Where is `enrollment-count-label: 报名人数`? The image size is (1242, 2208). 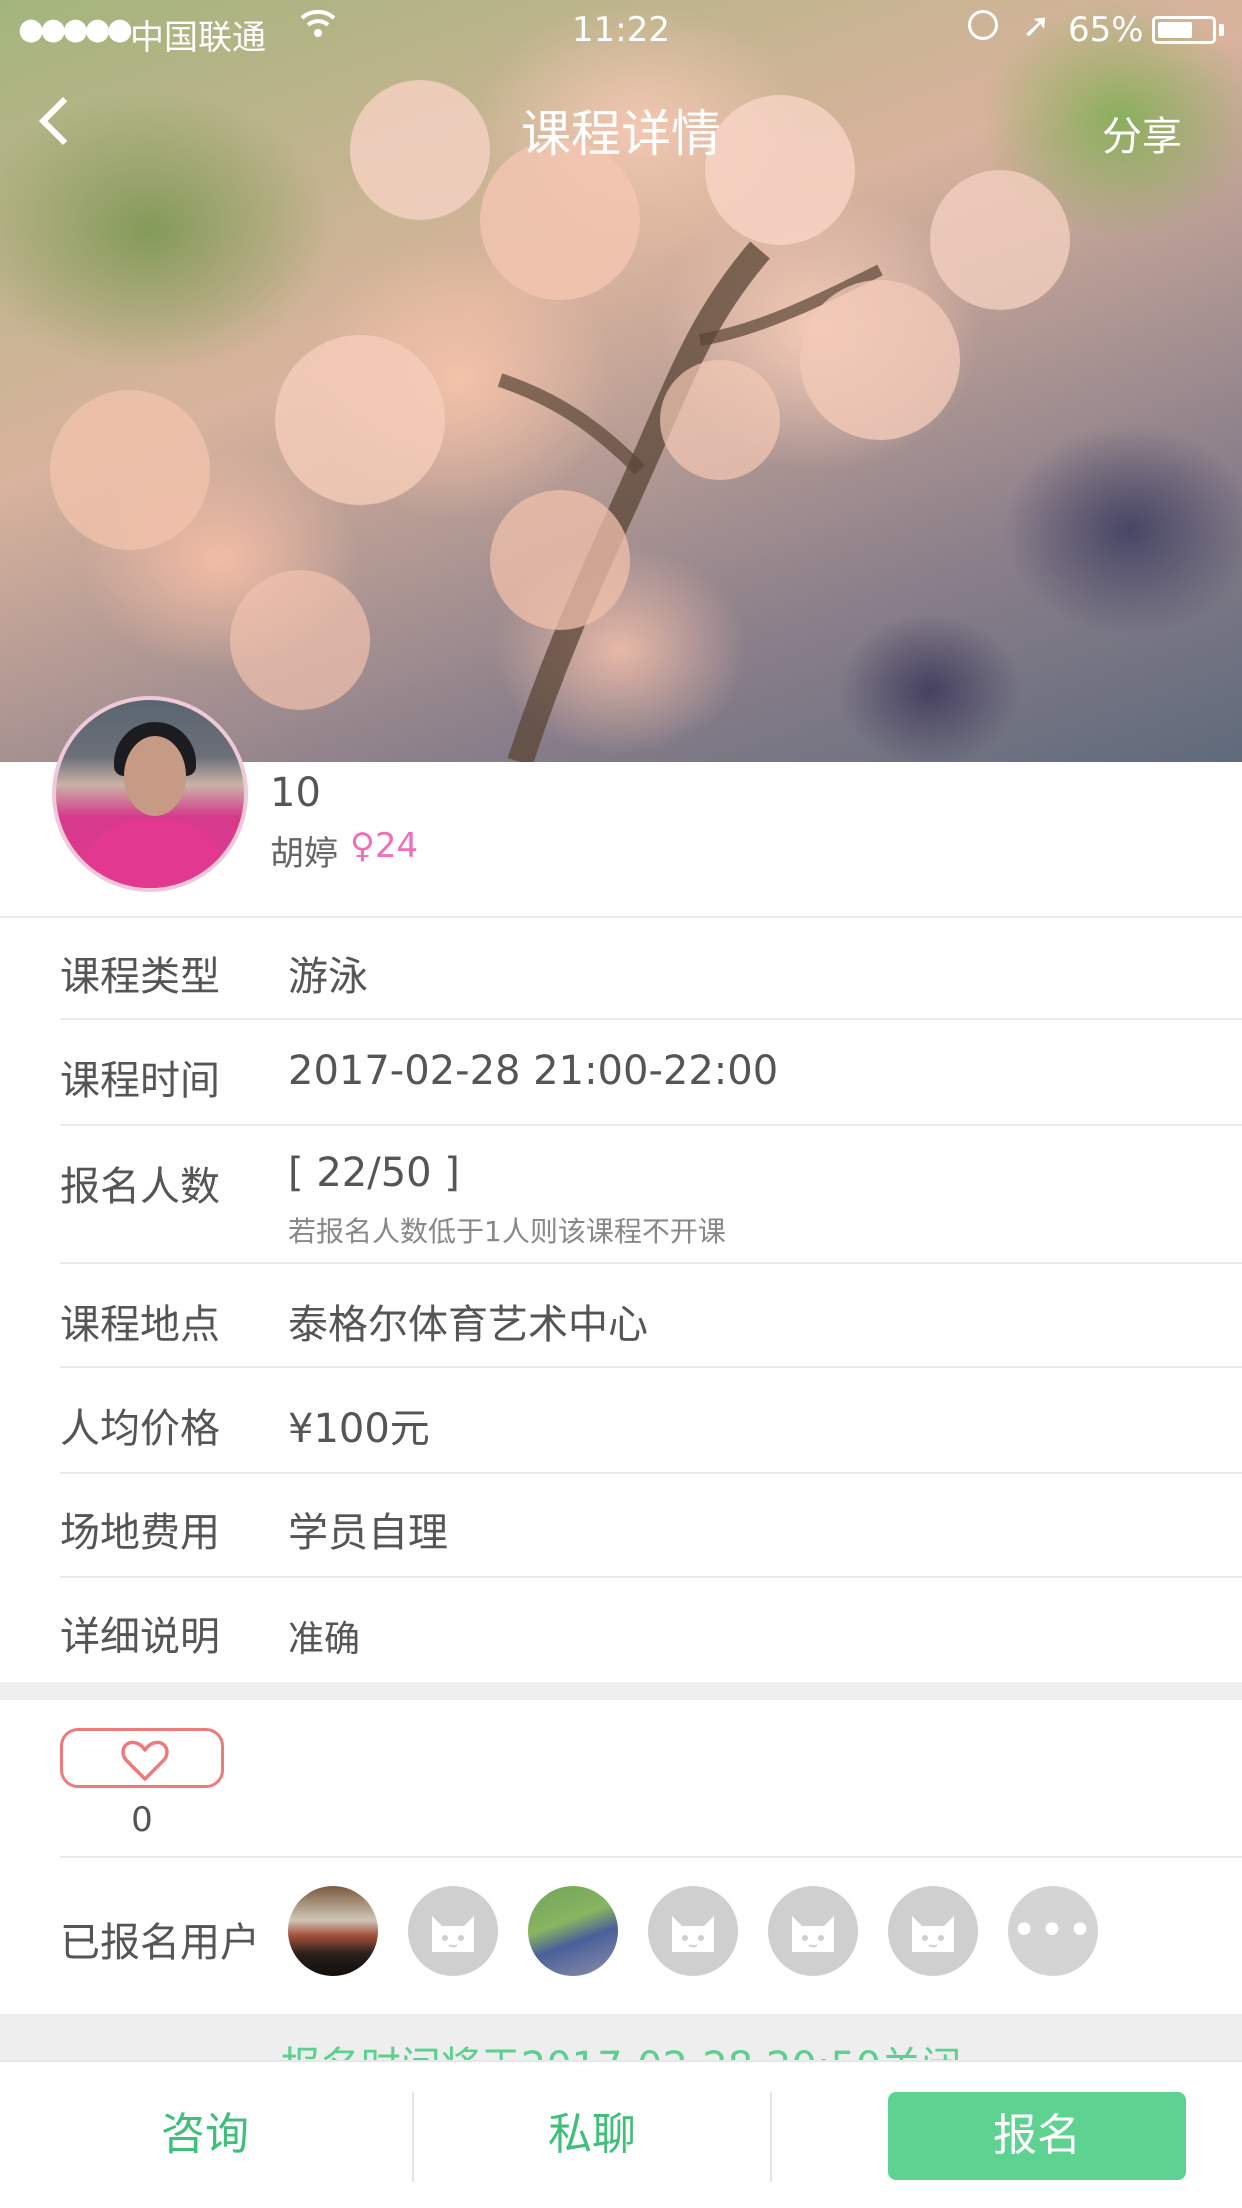 enrollment-count-label: 报名人数 is located at coordinates (140, 1187).